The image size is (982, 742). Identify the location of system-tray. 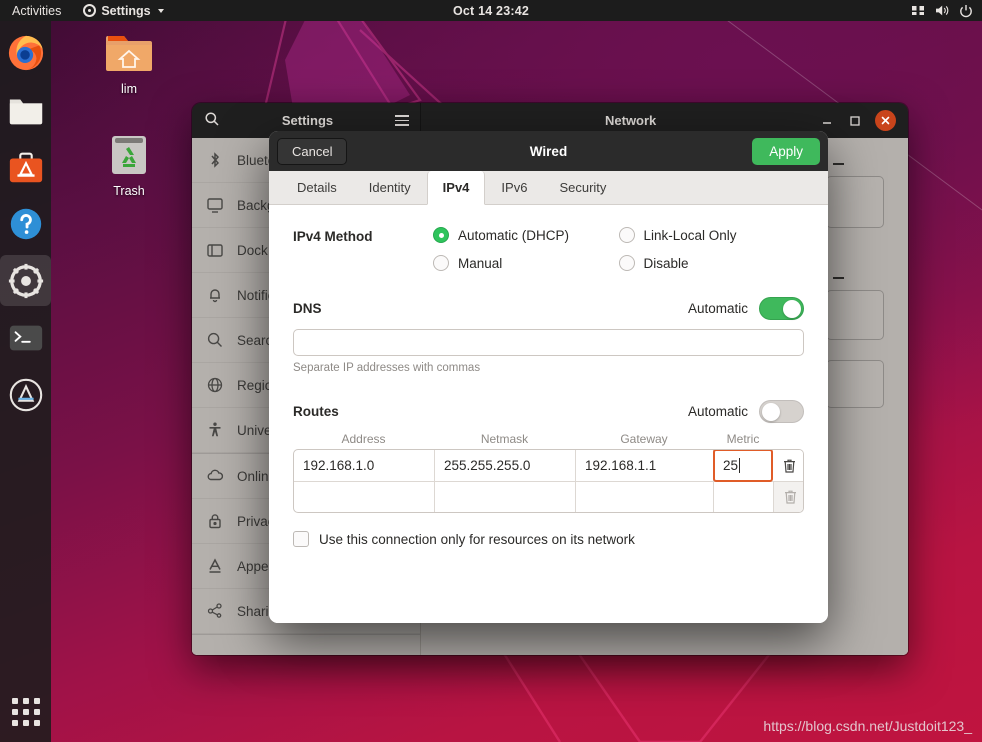
(942, 11).